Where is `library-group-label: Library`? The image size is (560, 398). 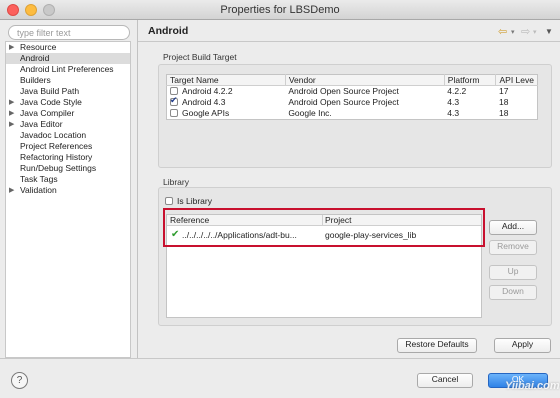
library-group-label: Library is located at coordinates (176, 182).